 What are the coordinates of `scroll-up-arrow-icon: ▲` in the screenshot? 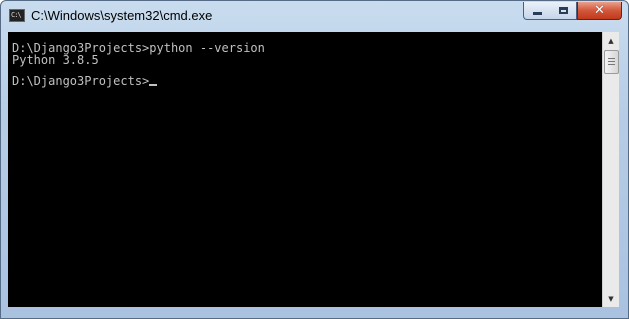 It's located at (611, 40).